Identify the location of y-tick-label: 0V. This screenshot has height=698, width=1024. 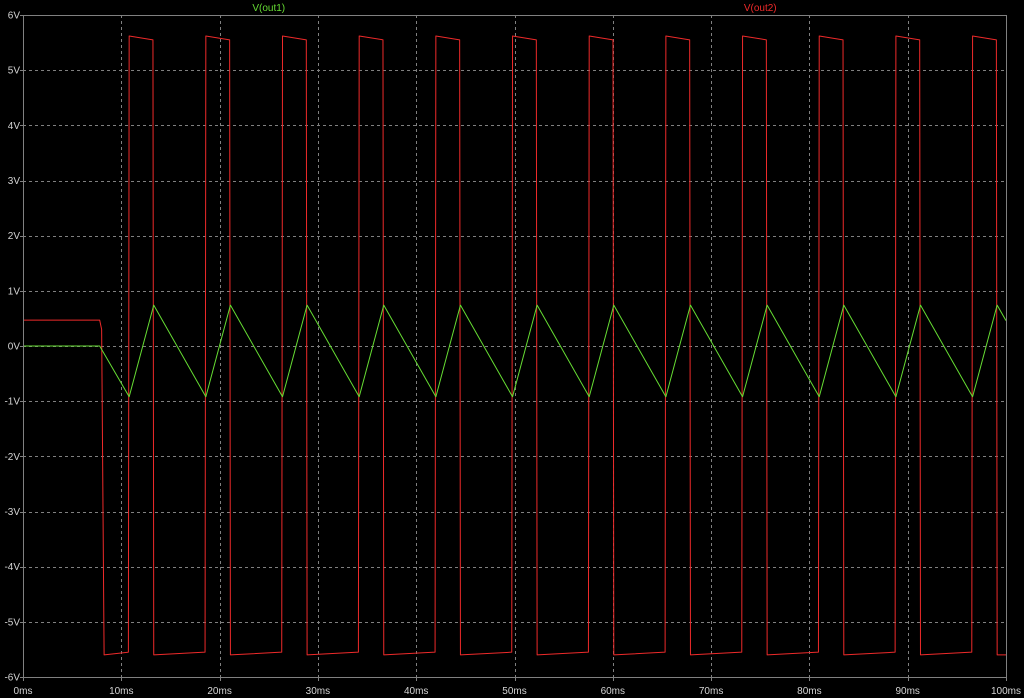
(14, 347).